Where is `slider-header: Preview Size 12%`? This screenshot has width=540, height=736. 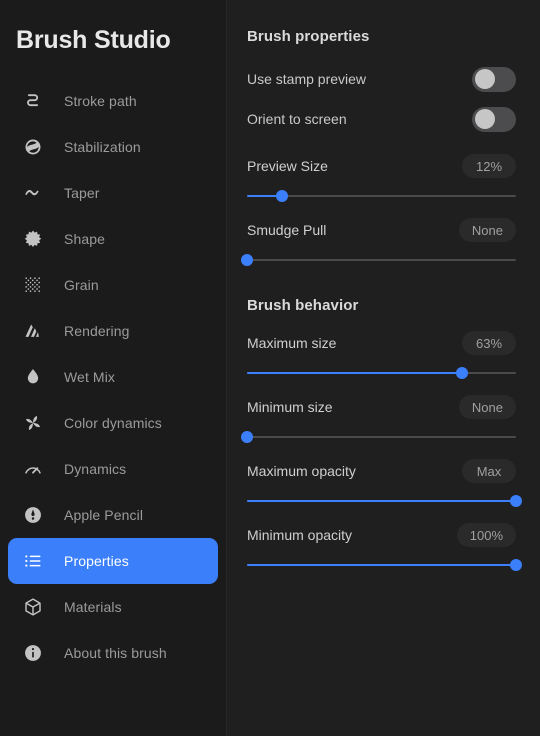
slider-header: Preview Size 12% is located at coordinates (381, 166).